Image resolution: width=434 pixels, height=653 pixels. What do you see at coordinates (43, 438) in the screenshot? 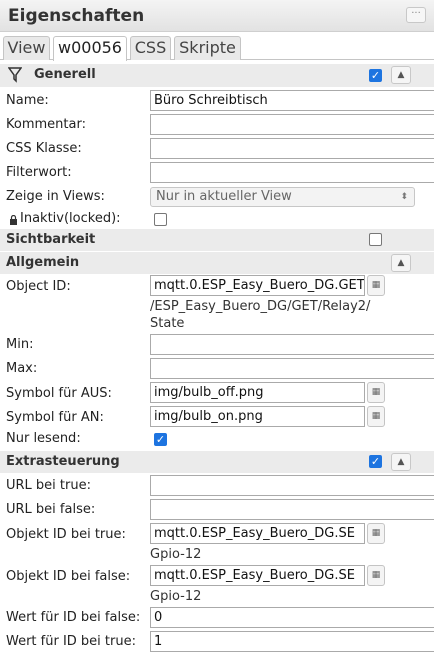
I see `nur-lesend-label: Nur lesend:` at bounding box center [43, 438].